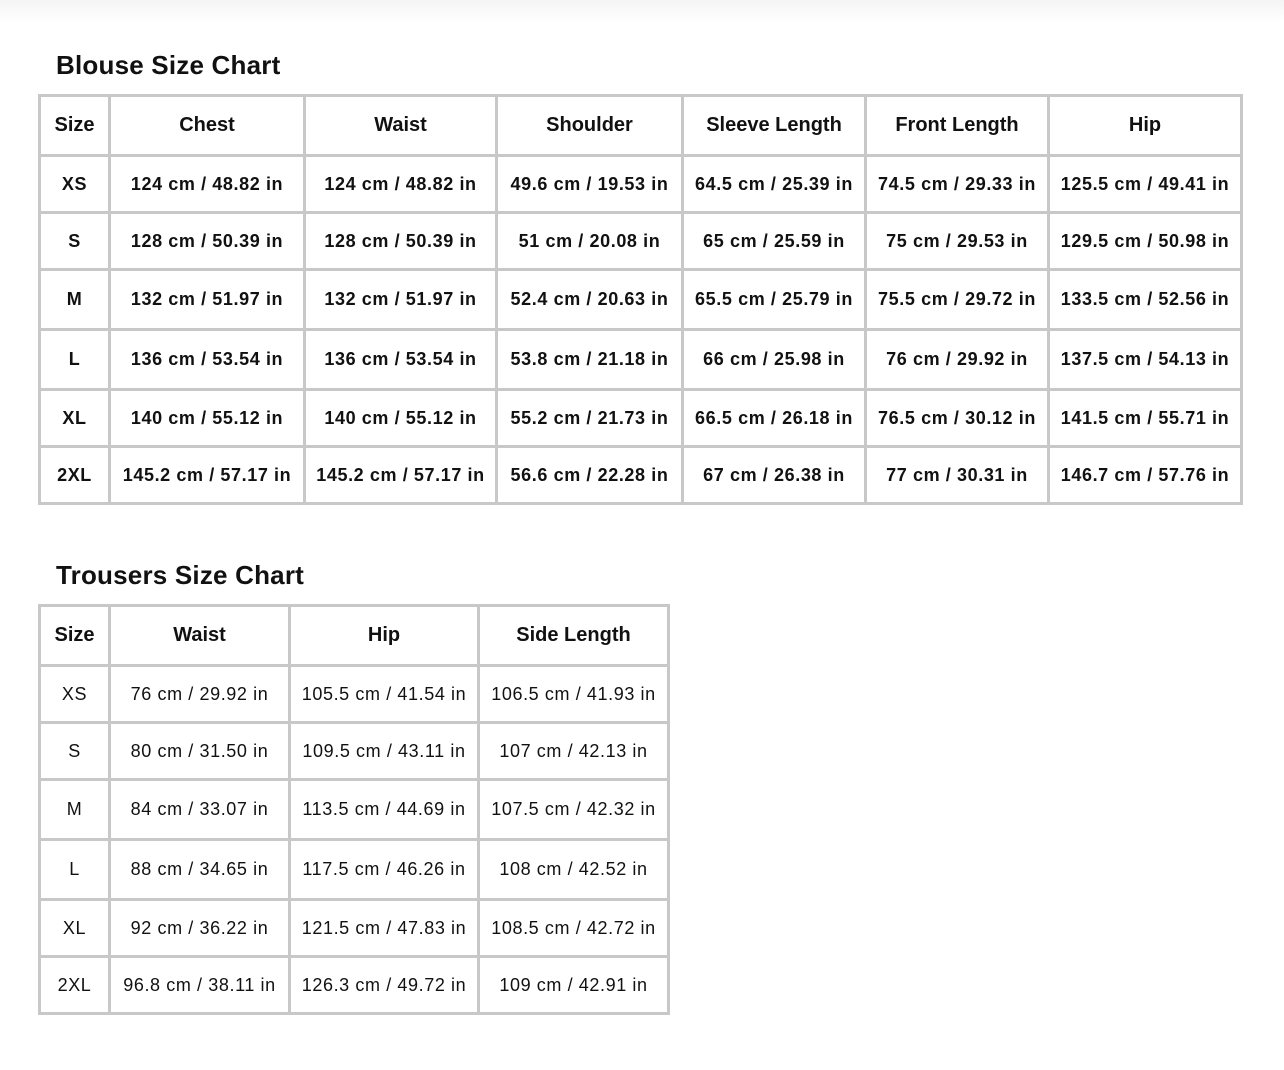  Describe the element at coordinates (384, 809) in the screenshot. I see `hip-cell: 113.5 cm / 44.69 in` at that location.